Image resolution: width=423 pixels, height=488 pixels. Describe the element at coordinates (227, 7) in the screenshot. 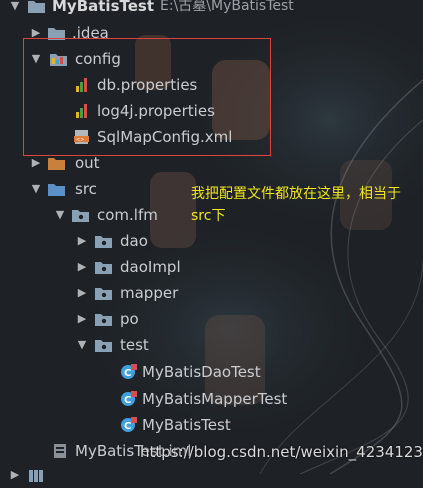

I see `project-path: E:\古墓\MyBatisTest` at that location.